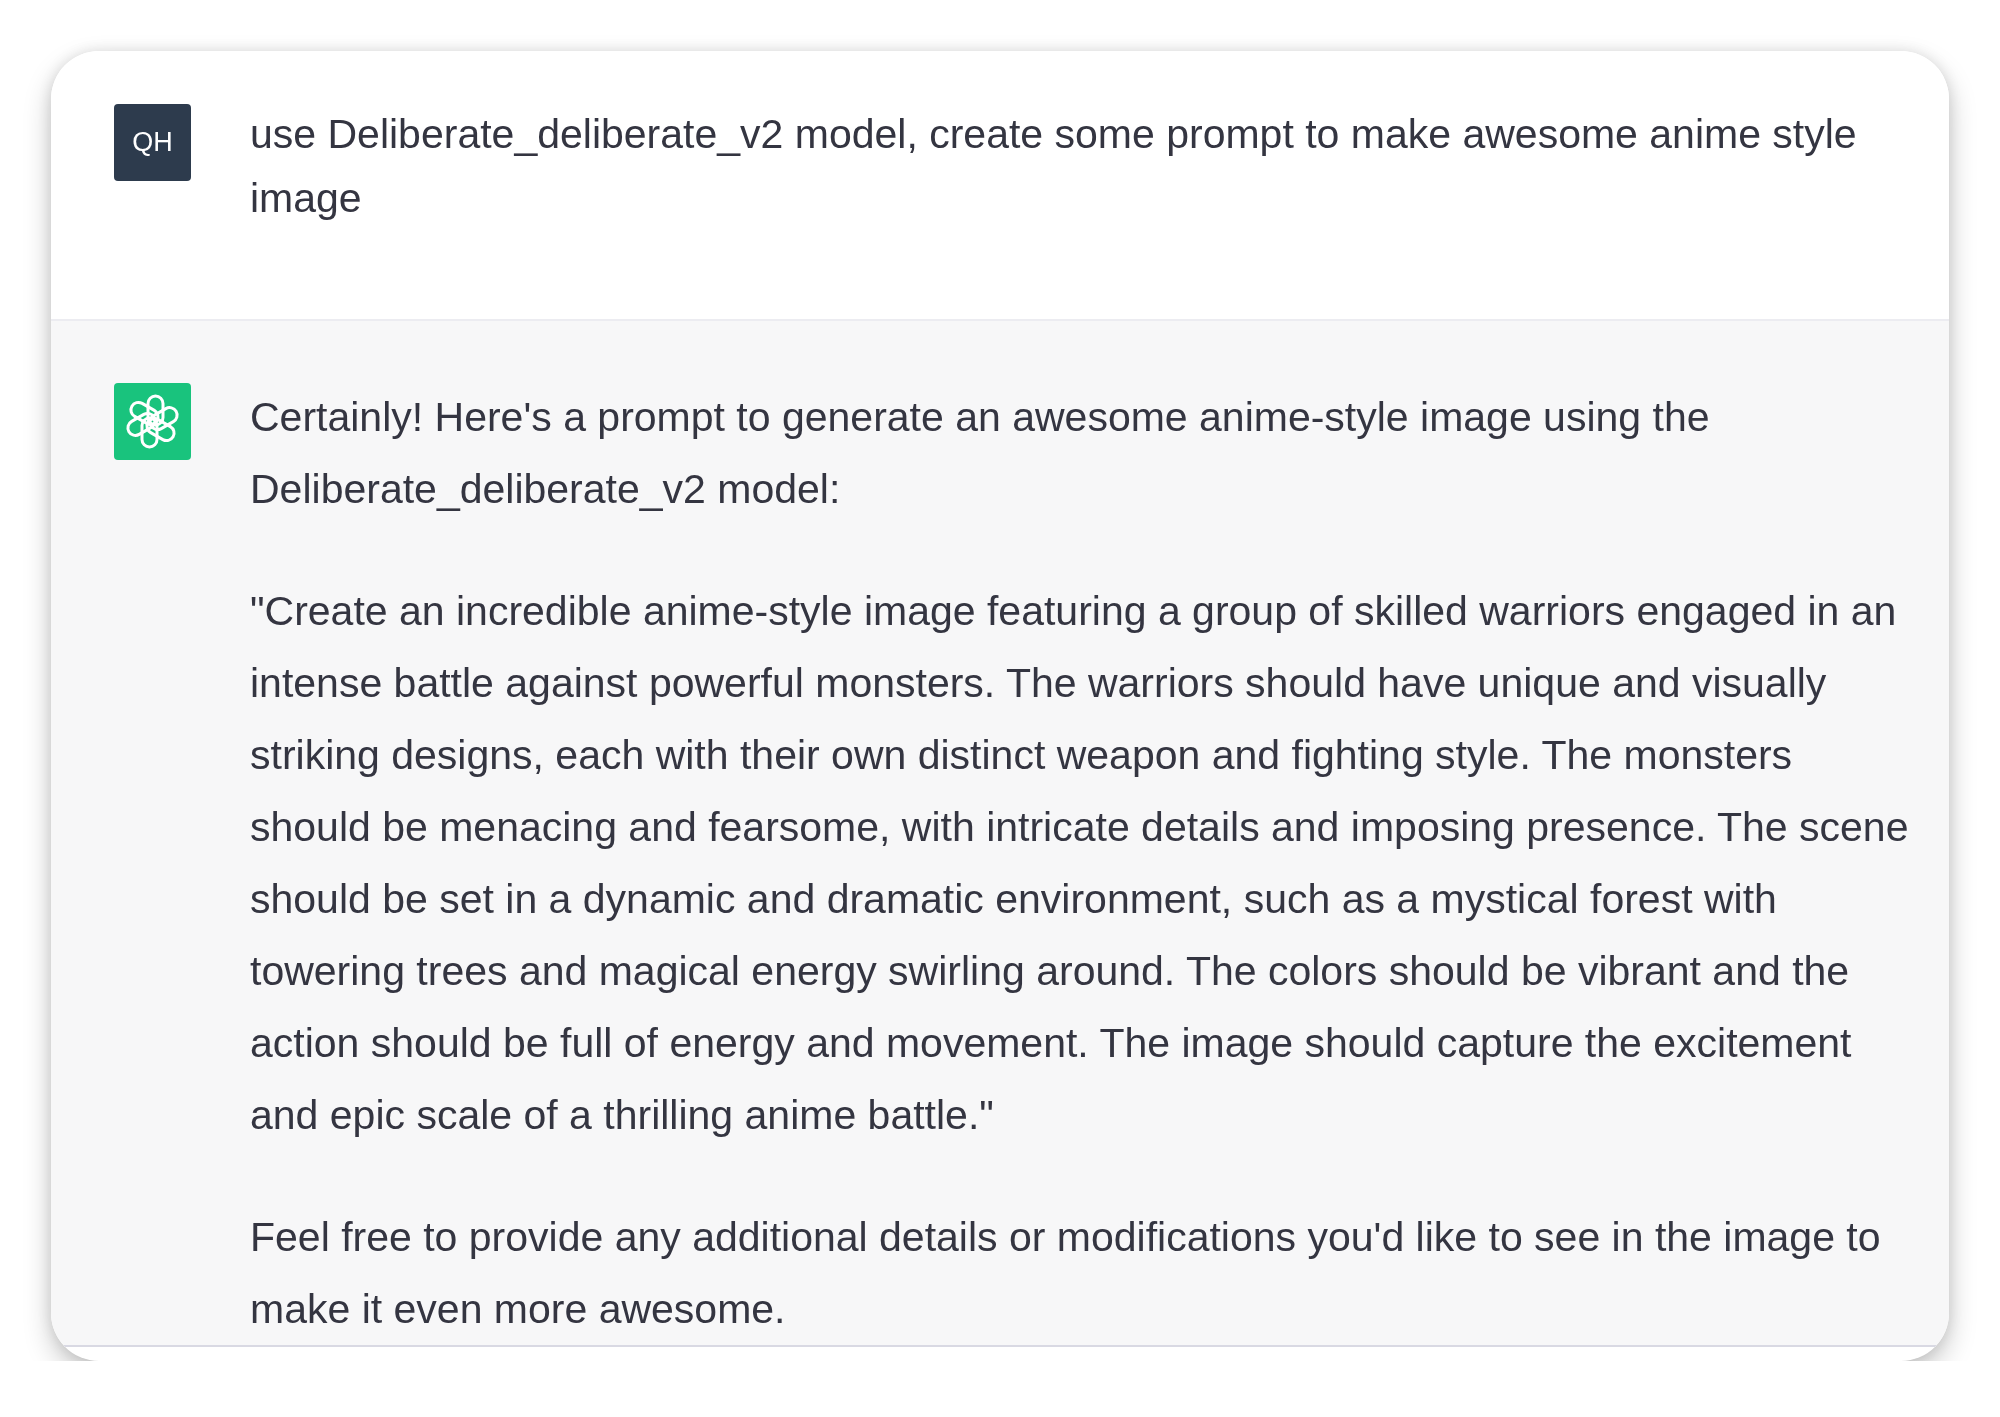 Image resolution: width=2000 pixels, height=1417 pixels. What do you see at coordinates (980, 453) in the screenshot?
I see `message-text: Certainly! Here's a prompt to generate an awesome anime-style image using the Deliberate_deliberate_v2 model:` at bounding box center [980, 453].